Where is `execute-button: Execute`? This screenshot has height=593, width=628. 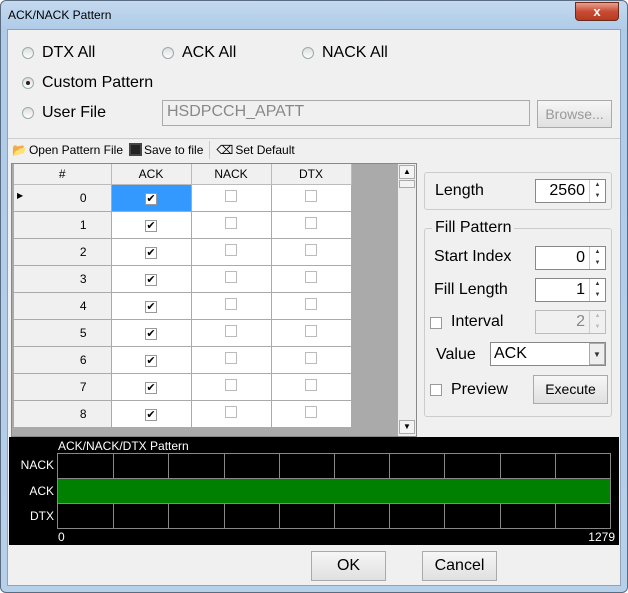
execute-button: Execute is located at coordinates (570, 389).